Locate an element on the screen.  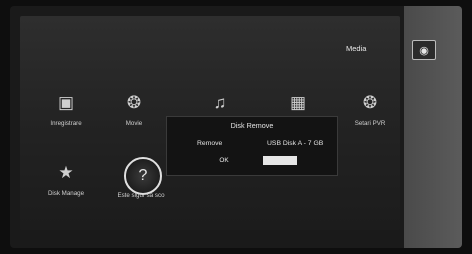
menu-item-movie: ❂ Movie is located at coordinates (134, 109).